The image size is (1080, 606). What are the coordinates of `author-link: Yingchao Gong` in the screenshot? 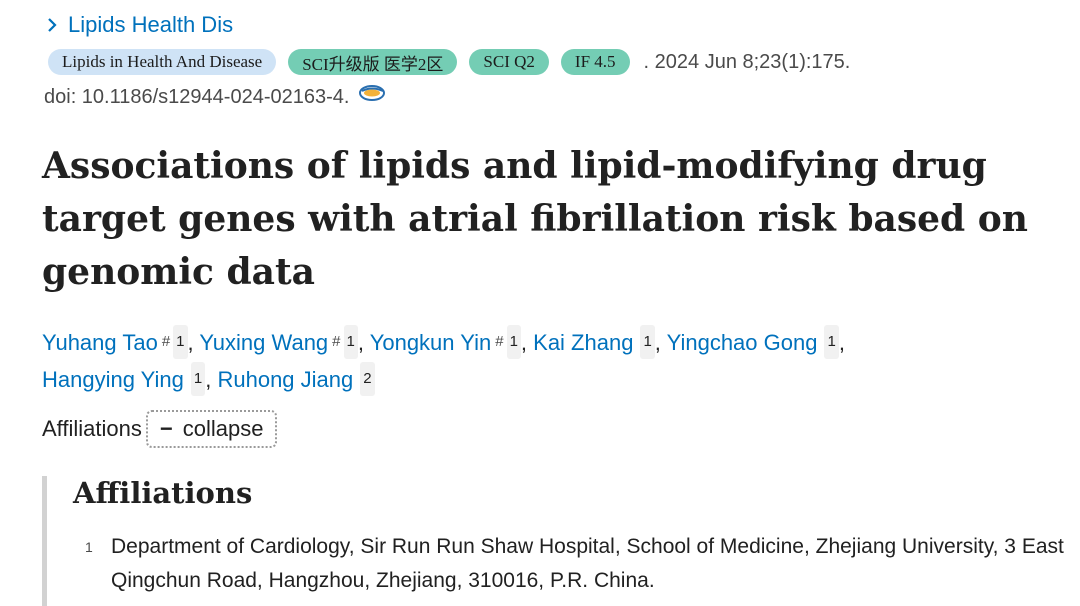 It's located at (742, 342).